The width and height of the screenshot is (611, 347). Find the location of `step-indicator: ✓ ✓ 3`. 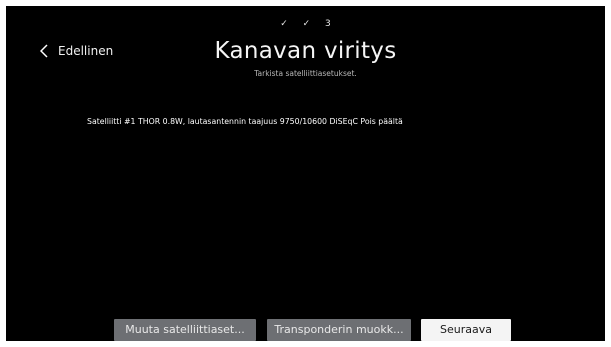

step-indicator: ✓ ✓ 3 is located at coordinates (305, 24).